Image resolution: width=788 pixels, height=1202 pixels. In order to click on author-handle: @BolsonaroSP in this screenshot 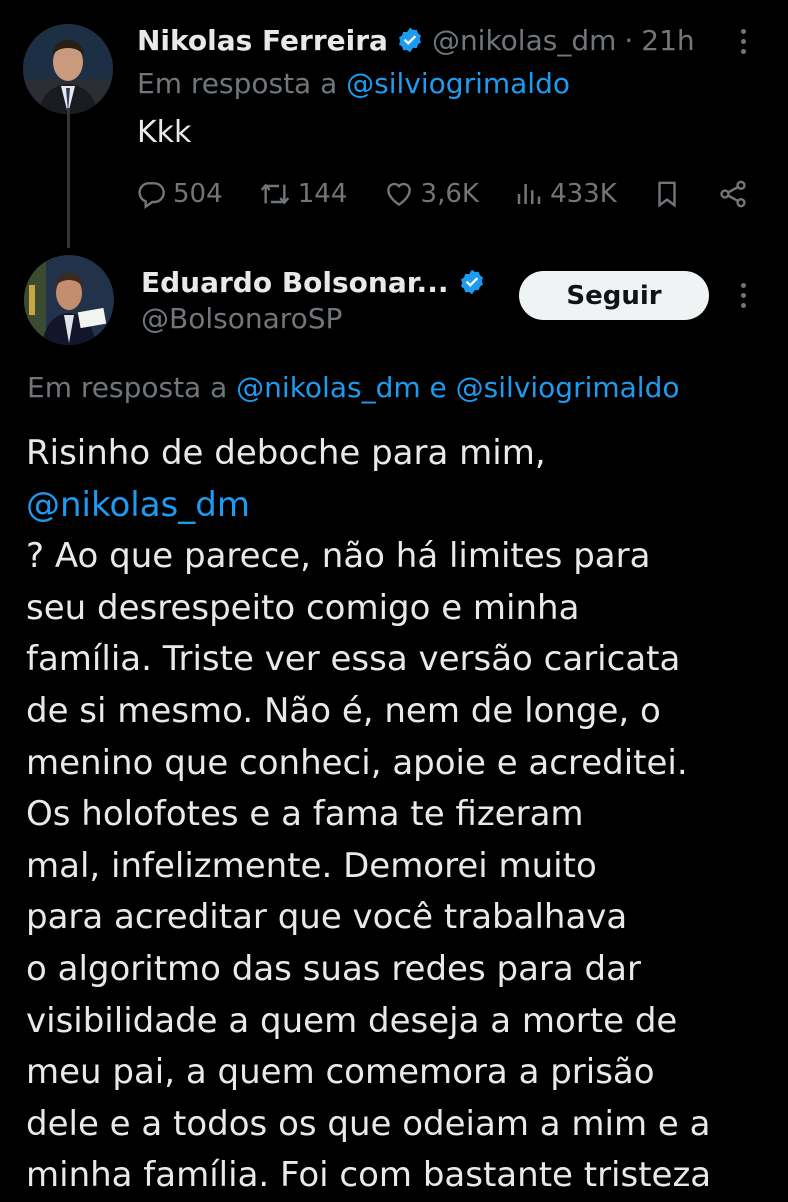, I will do `click(241, 318)`.